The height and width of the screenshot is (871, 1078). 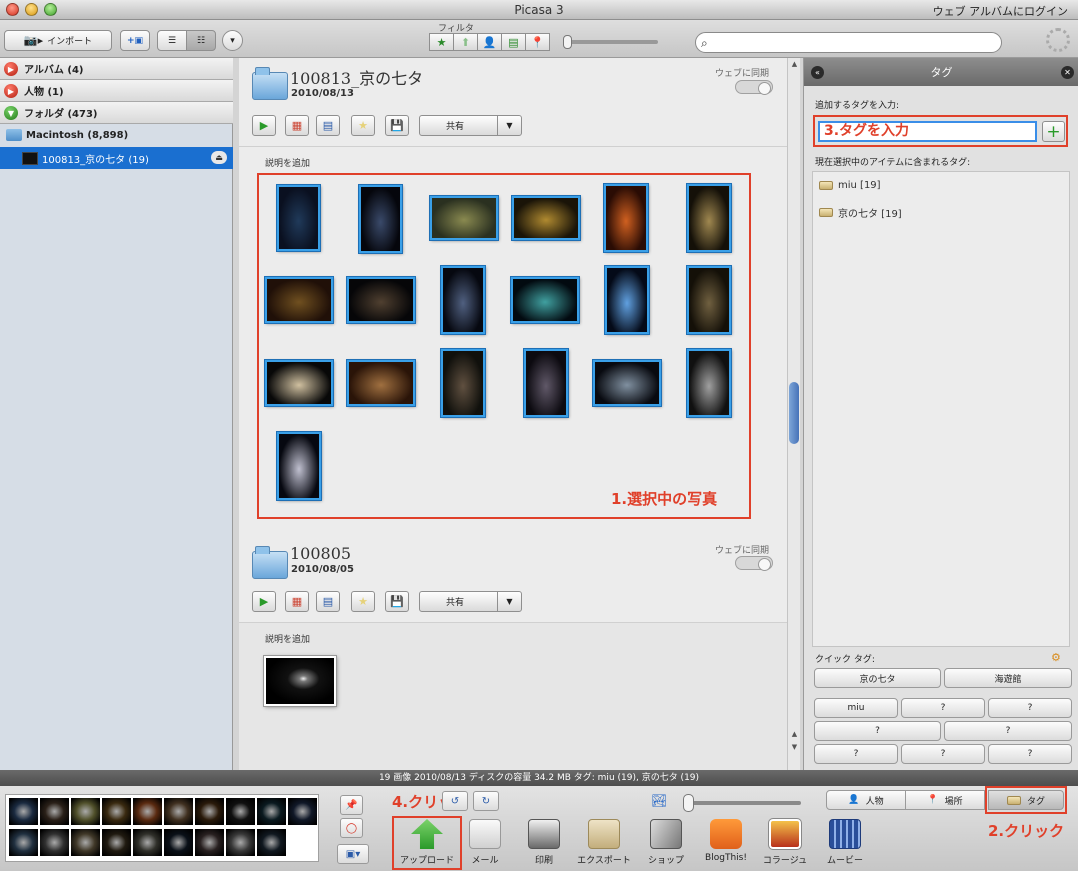 I want to click on people-panel-button: 👤 人物, so click(x=866, y=800).